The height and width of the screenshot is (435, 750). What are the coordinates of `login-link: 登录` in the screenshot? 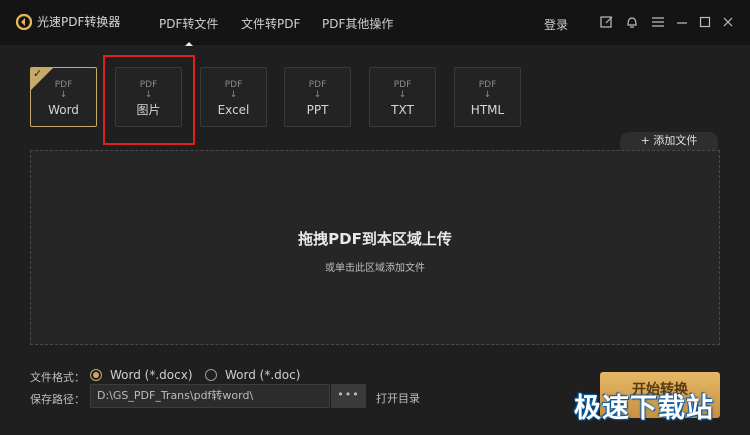 It's located at (556, 24).